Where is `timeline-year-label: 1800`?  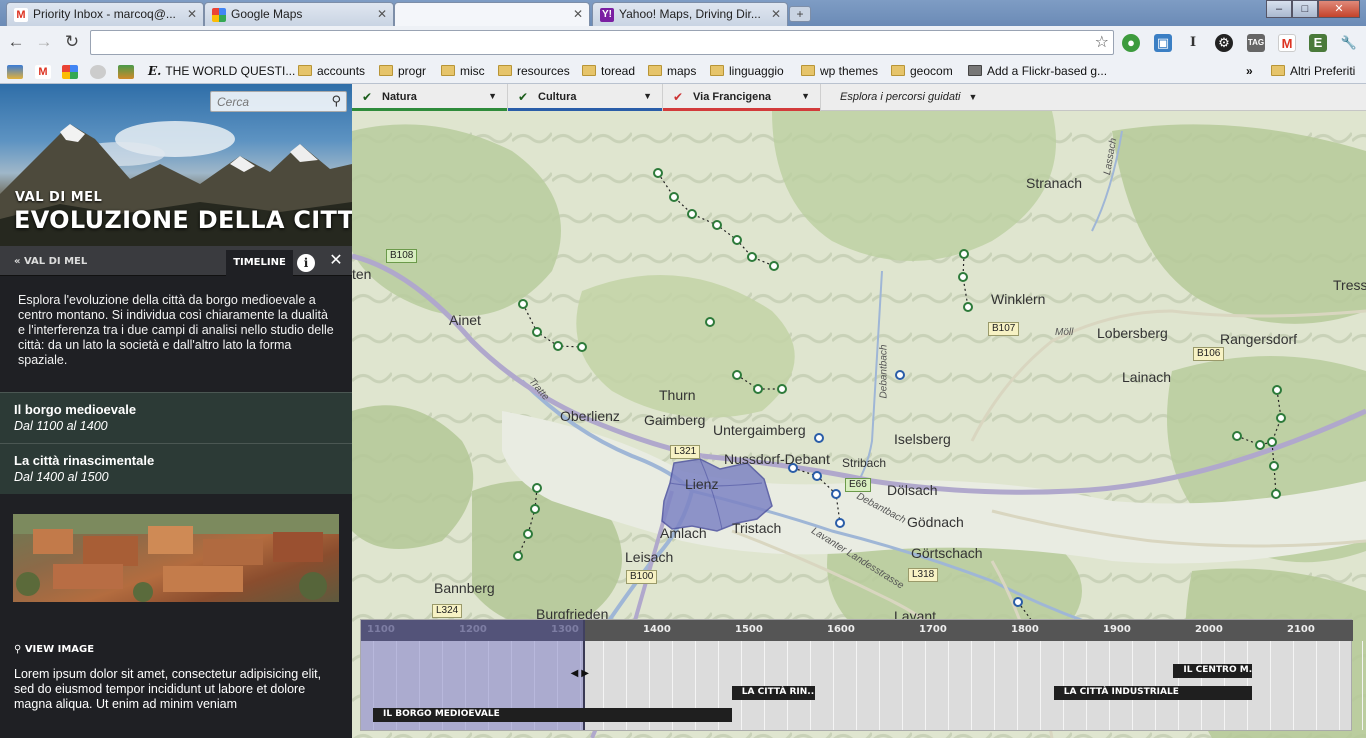 timeline-year-label: 1800 is located at coordinates (1025, 629).